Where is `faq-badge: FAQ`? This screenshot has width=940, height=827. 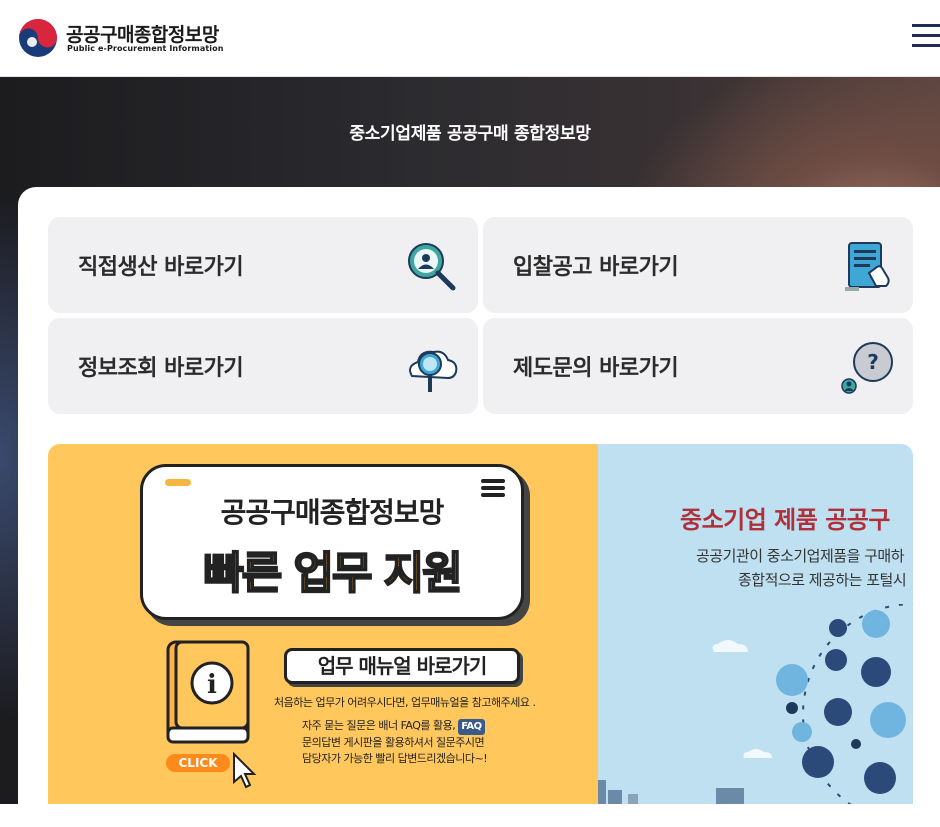
faq-badge: FAQ is located at coordinates (471, 727).